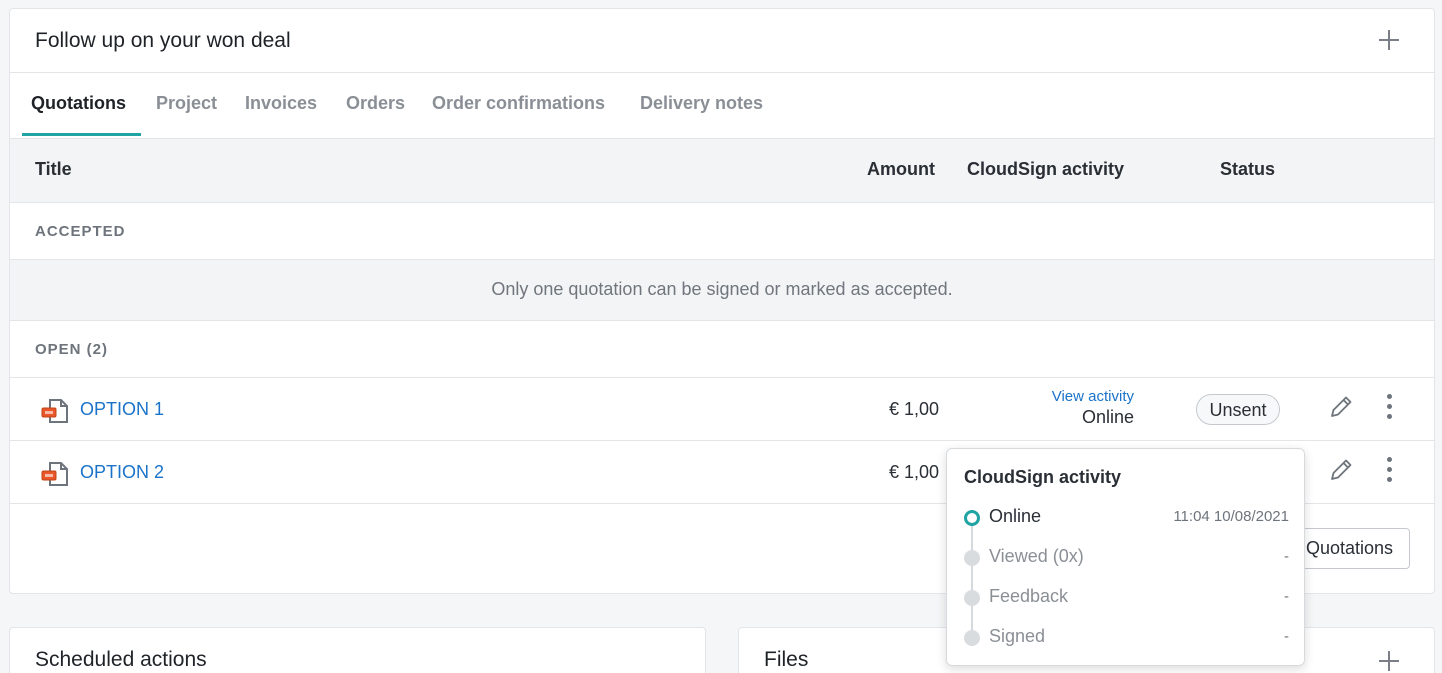 The image size is (1442, 673). Describe the element at coordinates (72, 349) in the screenshot. I see `open-label: OPEN (2)` at that location.